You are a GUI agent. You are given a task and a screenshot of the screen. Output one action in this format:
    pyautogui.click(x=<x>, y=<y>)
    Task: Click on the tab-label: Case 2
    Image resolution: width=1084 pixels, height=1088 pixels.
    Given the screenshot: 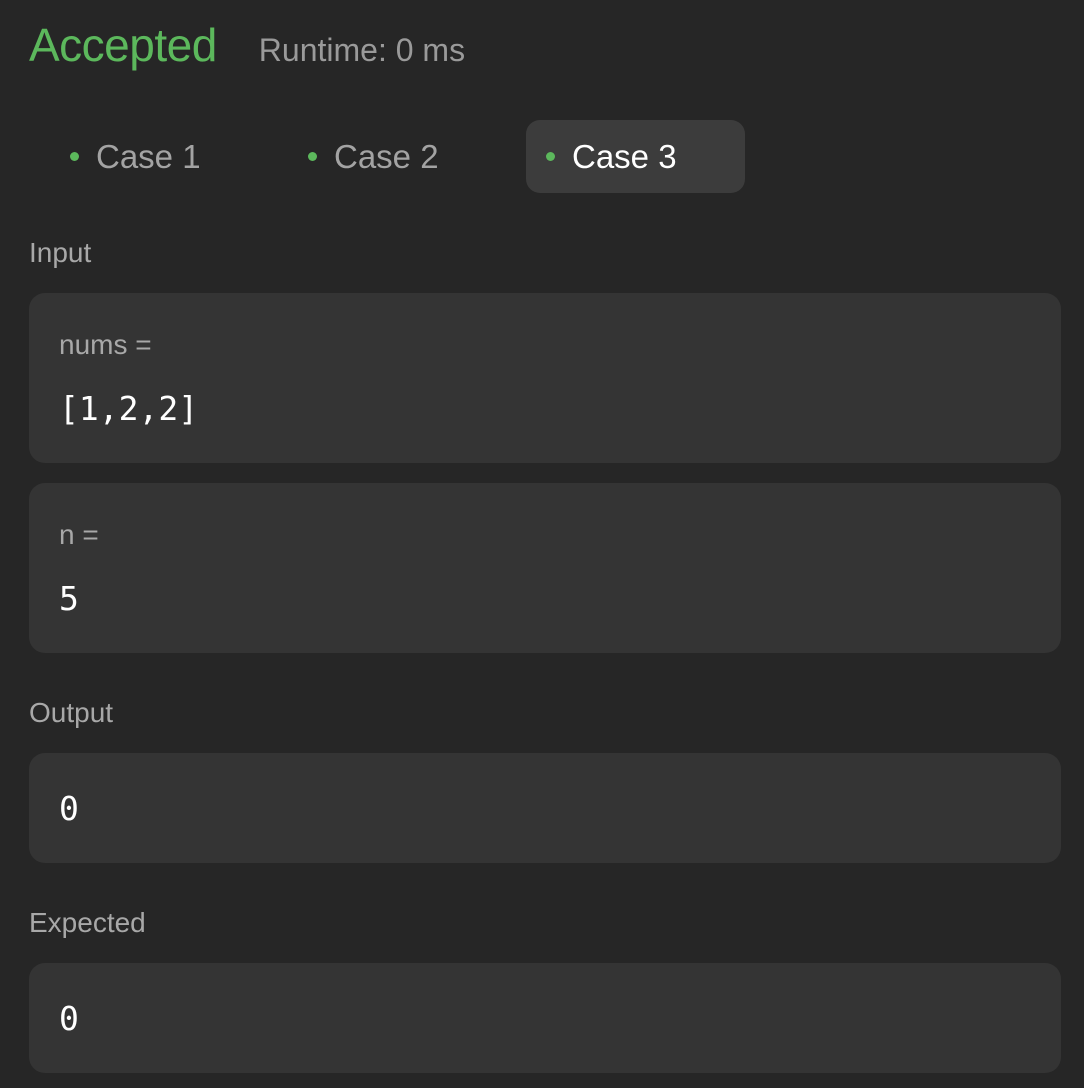 What is the action you would take?
    pyautogui.click(x=386, y=156)
    